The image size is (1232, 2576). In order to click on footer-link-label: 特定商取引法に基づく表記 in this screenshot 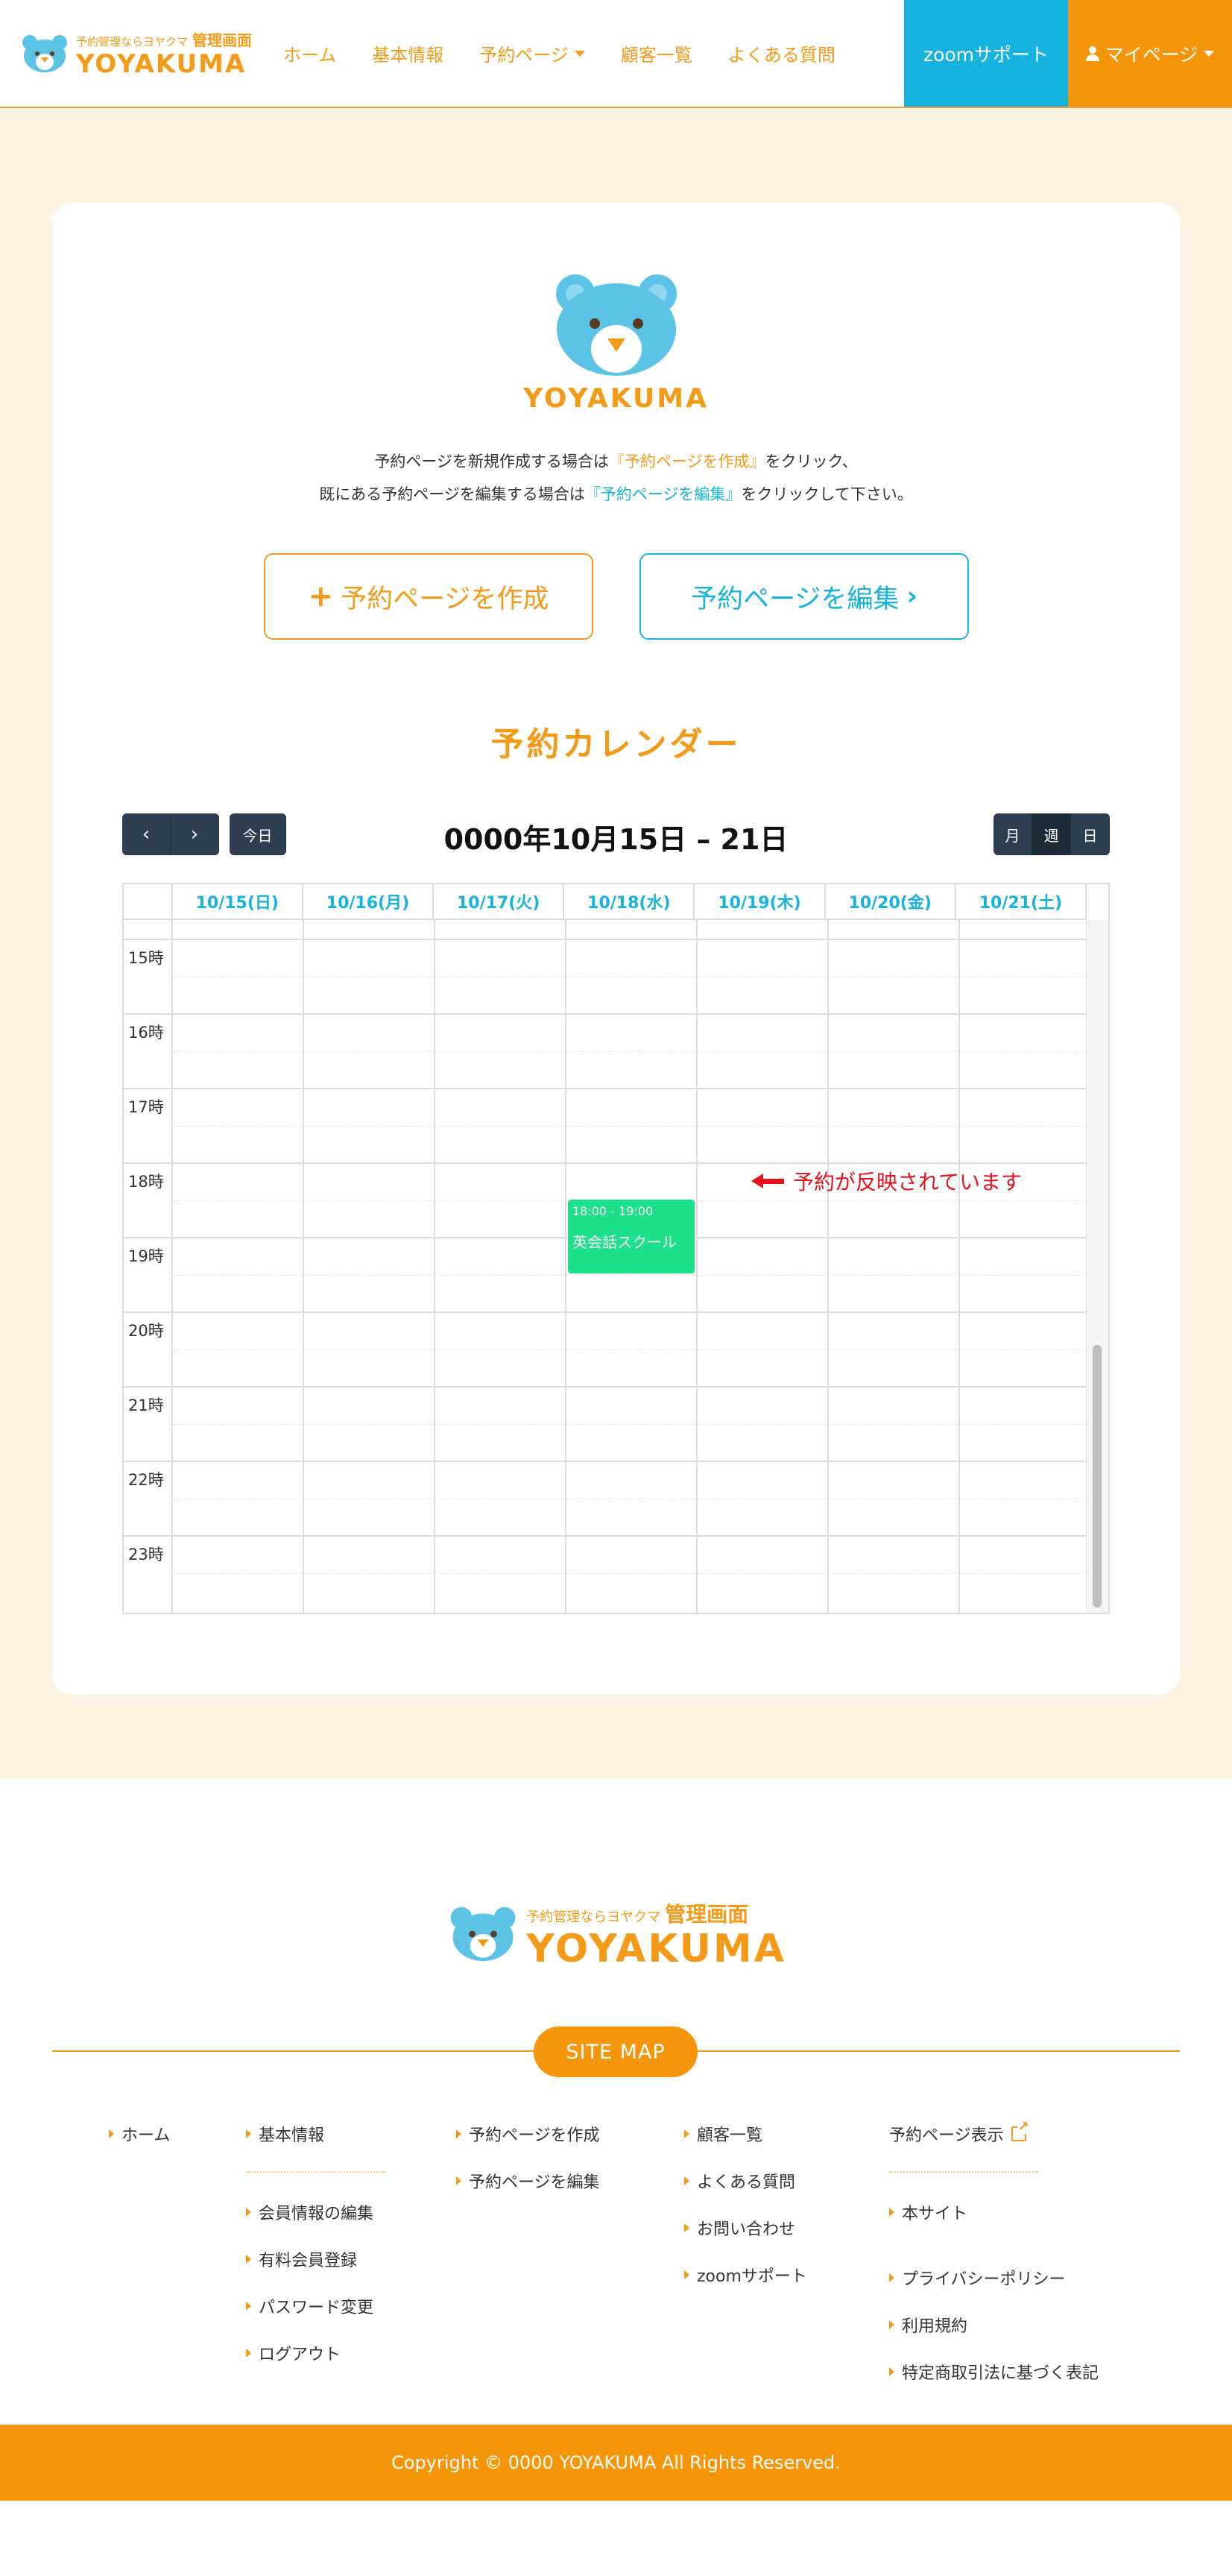, I will do `click(1000, 2373)`.